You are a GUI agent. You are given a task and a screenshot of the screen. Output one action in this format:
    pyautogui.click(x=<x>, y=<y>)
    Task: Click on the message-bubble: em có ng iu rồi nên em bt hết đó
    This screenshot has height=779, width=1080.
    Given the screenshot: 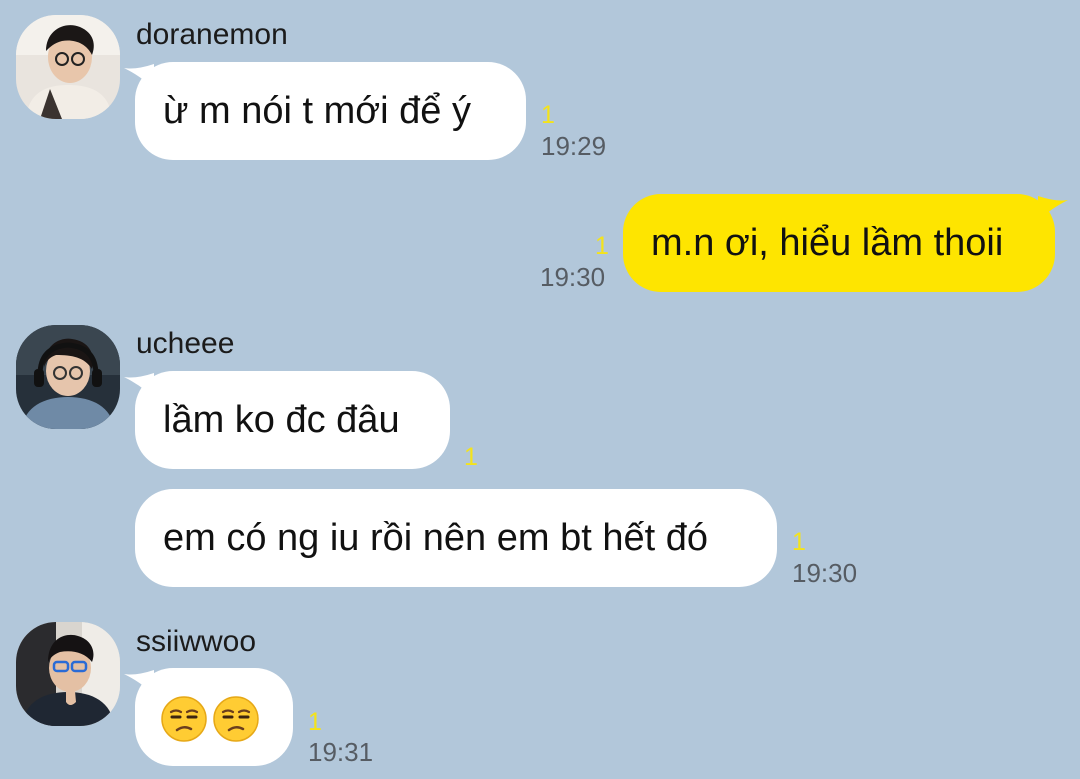 What is the action you would take?
    pyautogui.click(x=456, y=538)
    